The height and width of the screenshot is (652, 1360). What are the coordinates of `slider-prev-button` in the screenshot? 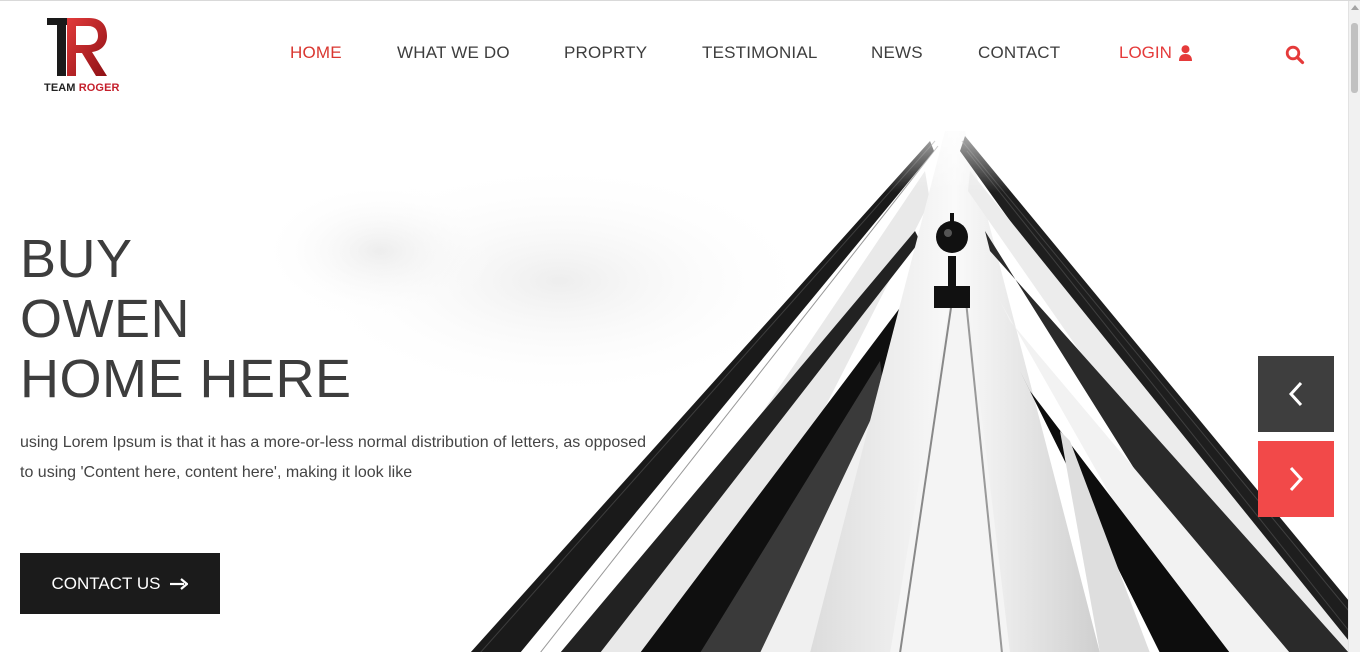 It's located at (1296, 394).